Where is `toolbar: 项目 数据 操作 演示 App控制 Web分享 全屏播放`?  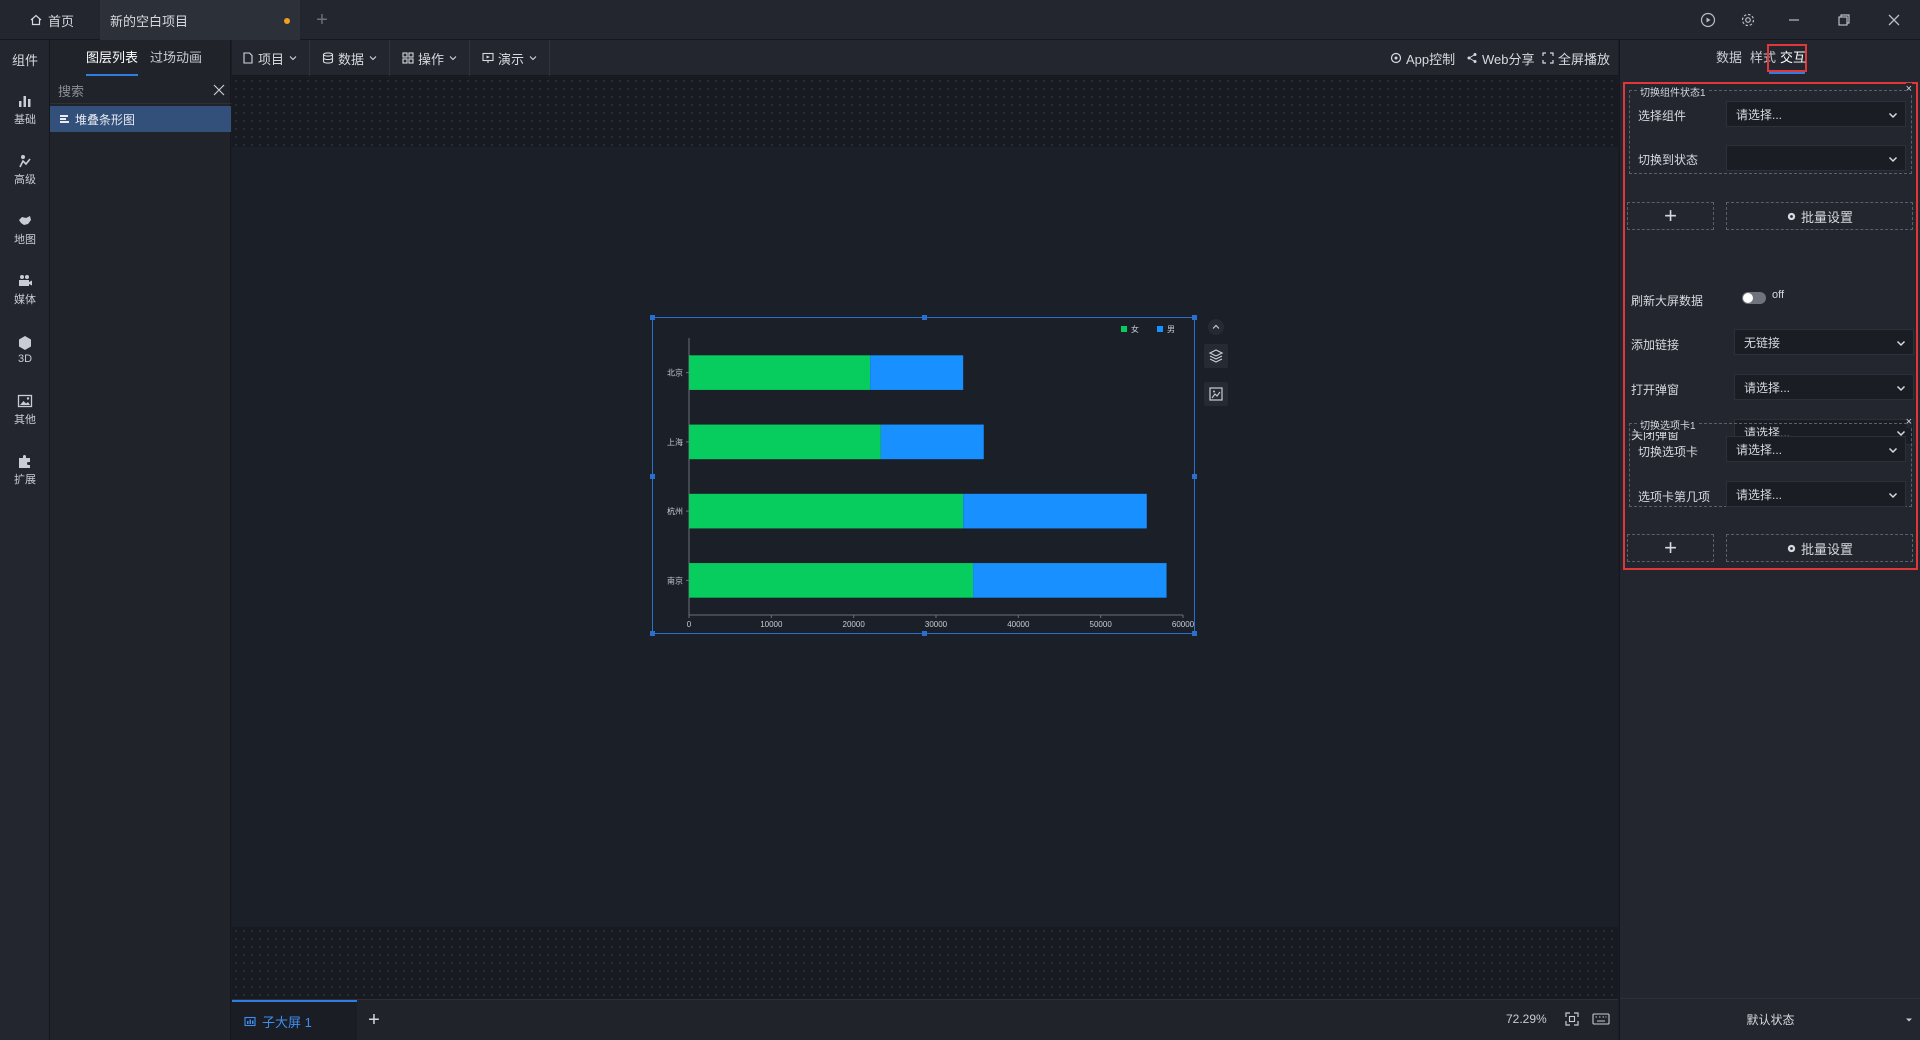
toolbar: 项目 数据 操作 演示 App控制 Web分享 全屏播放 is located at coordinates (925, 58).